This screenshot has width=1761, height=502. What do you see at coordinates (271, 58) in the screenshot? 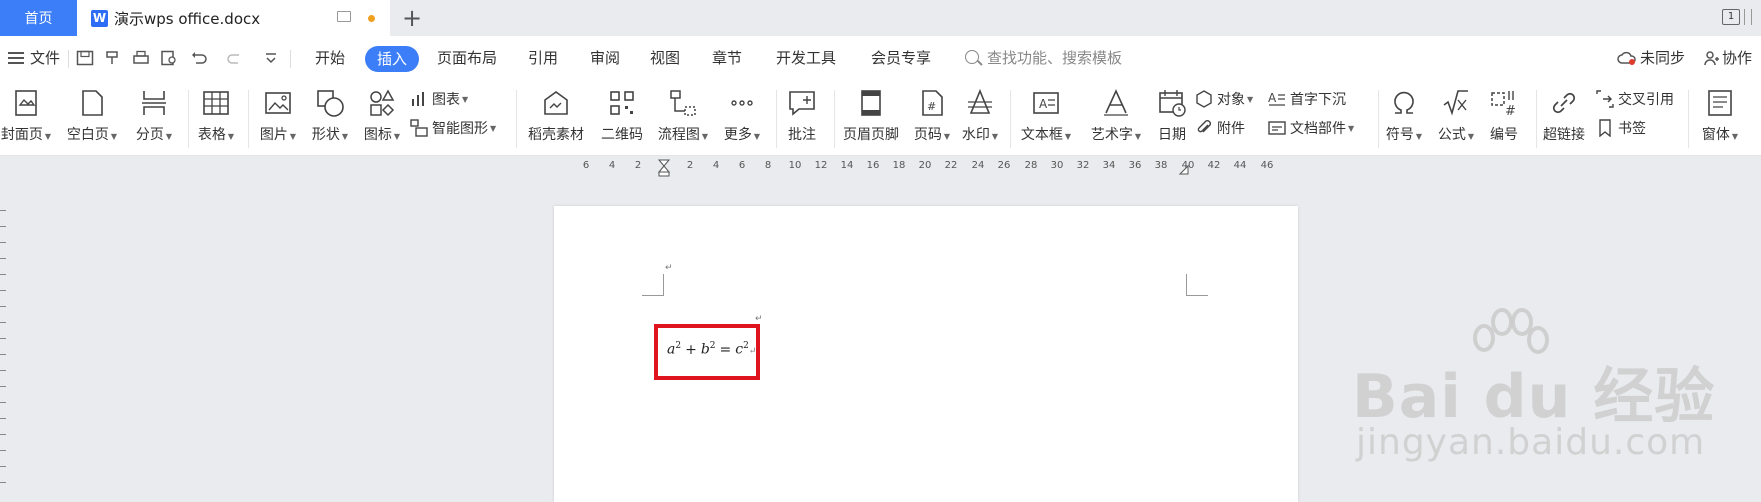
I see `customize-chevron-icon` at bounding box center [271, 58].